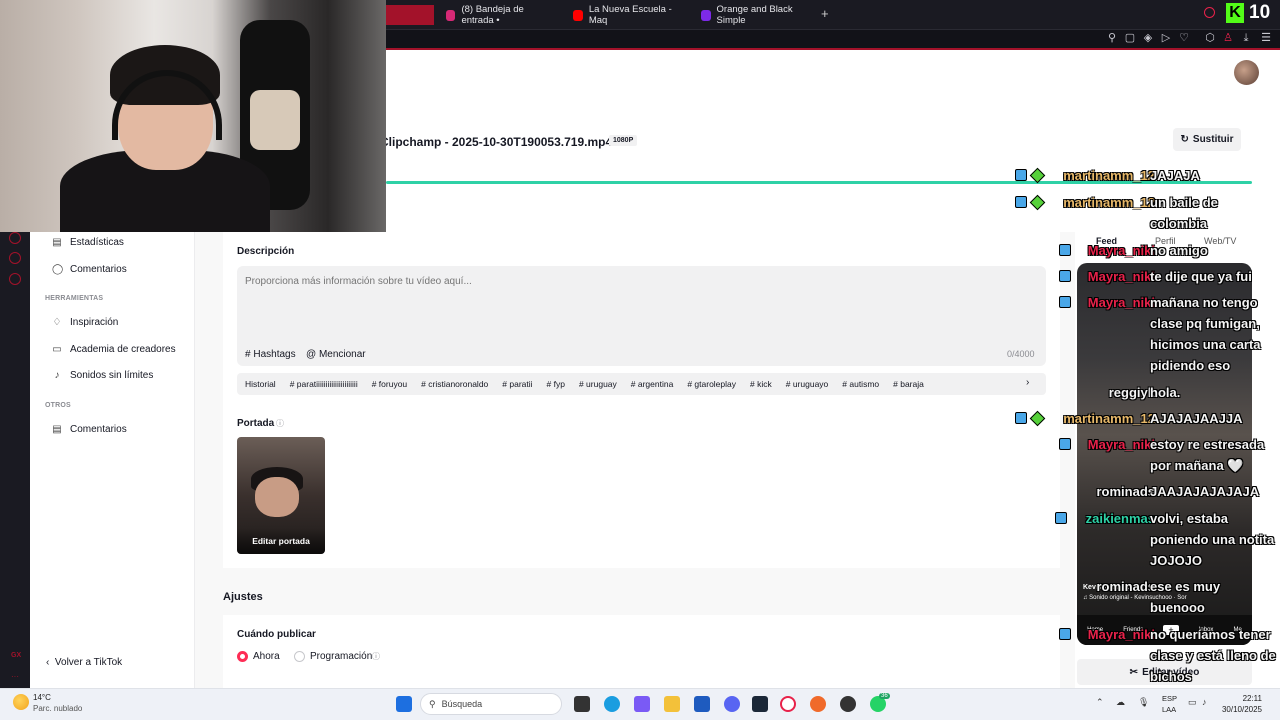 This screenshot has width=1280, height=720. Describe the element at coordinates (1207, 139) in the screenshot. I see `replace-button: ↻ Sustituir` at that location.